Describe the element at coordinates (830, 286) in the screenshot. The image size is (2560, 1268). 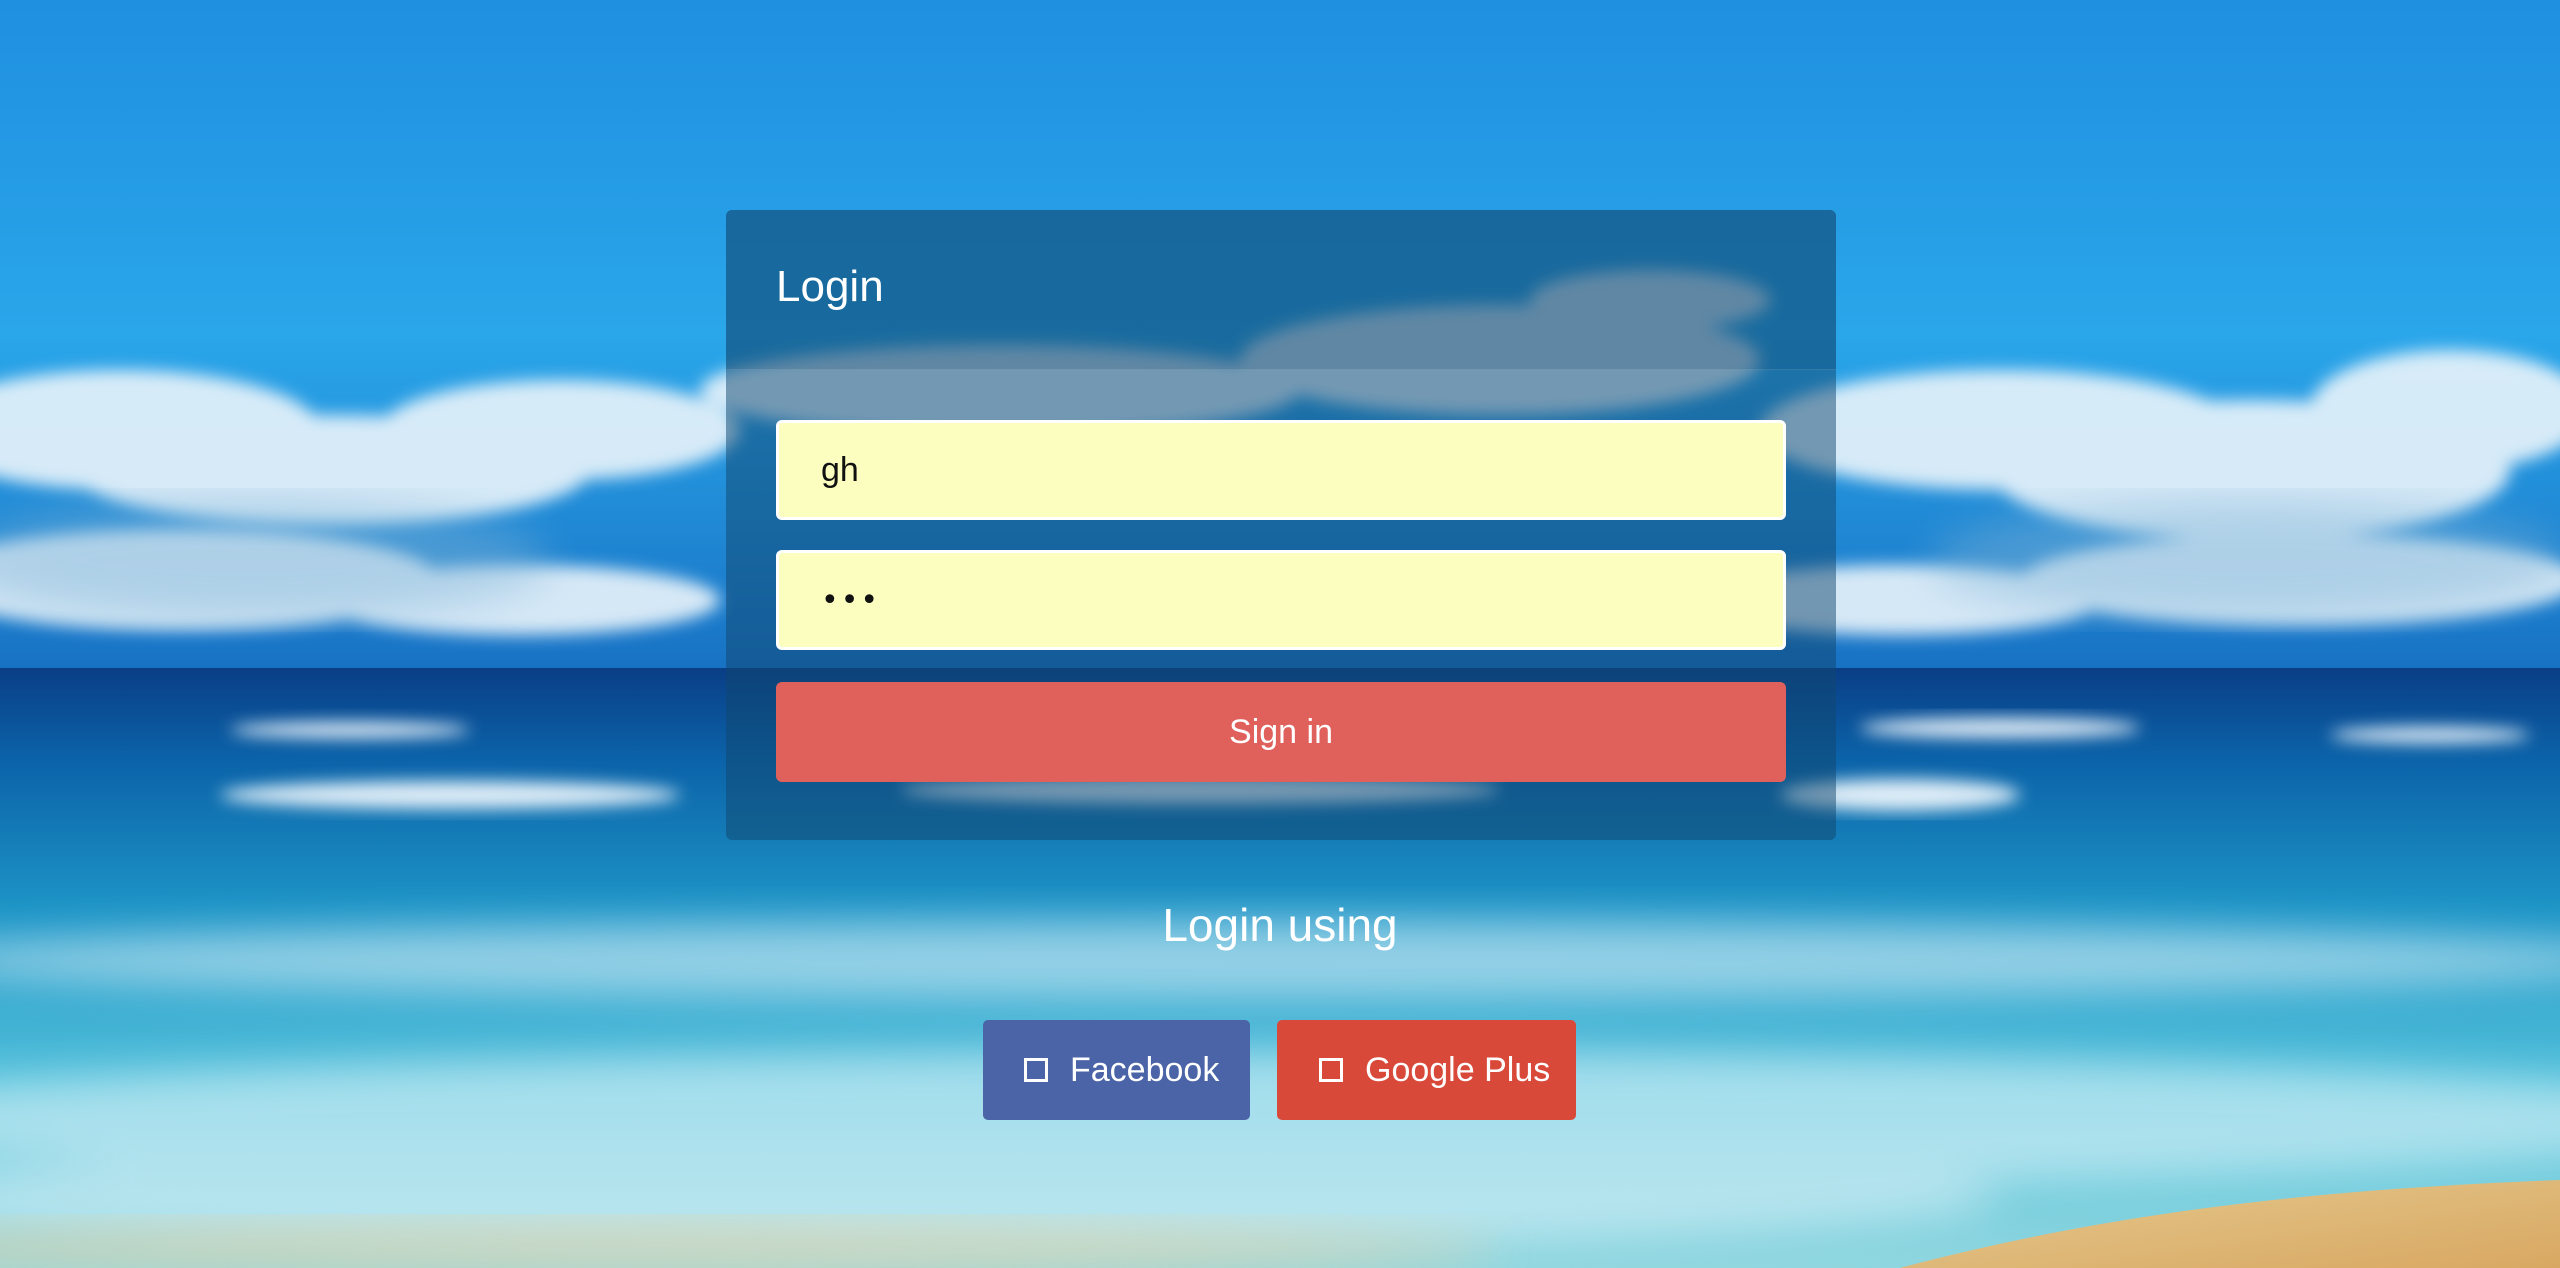
I see `login-title: Login` at that location.